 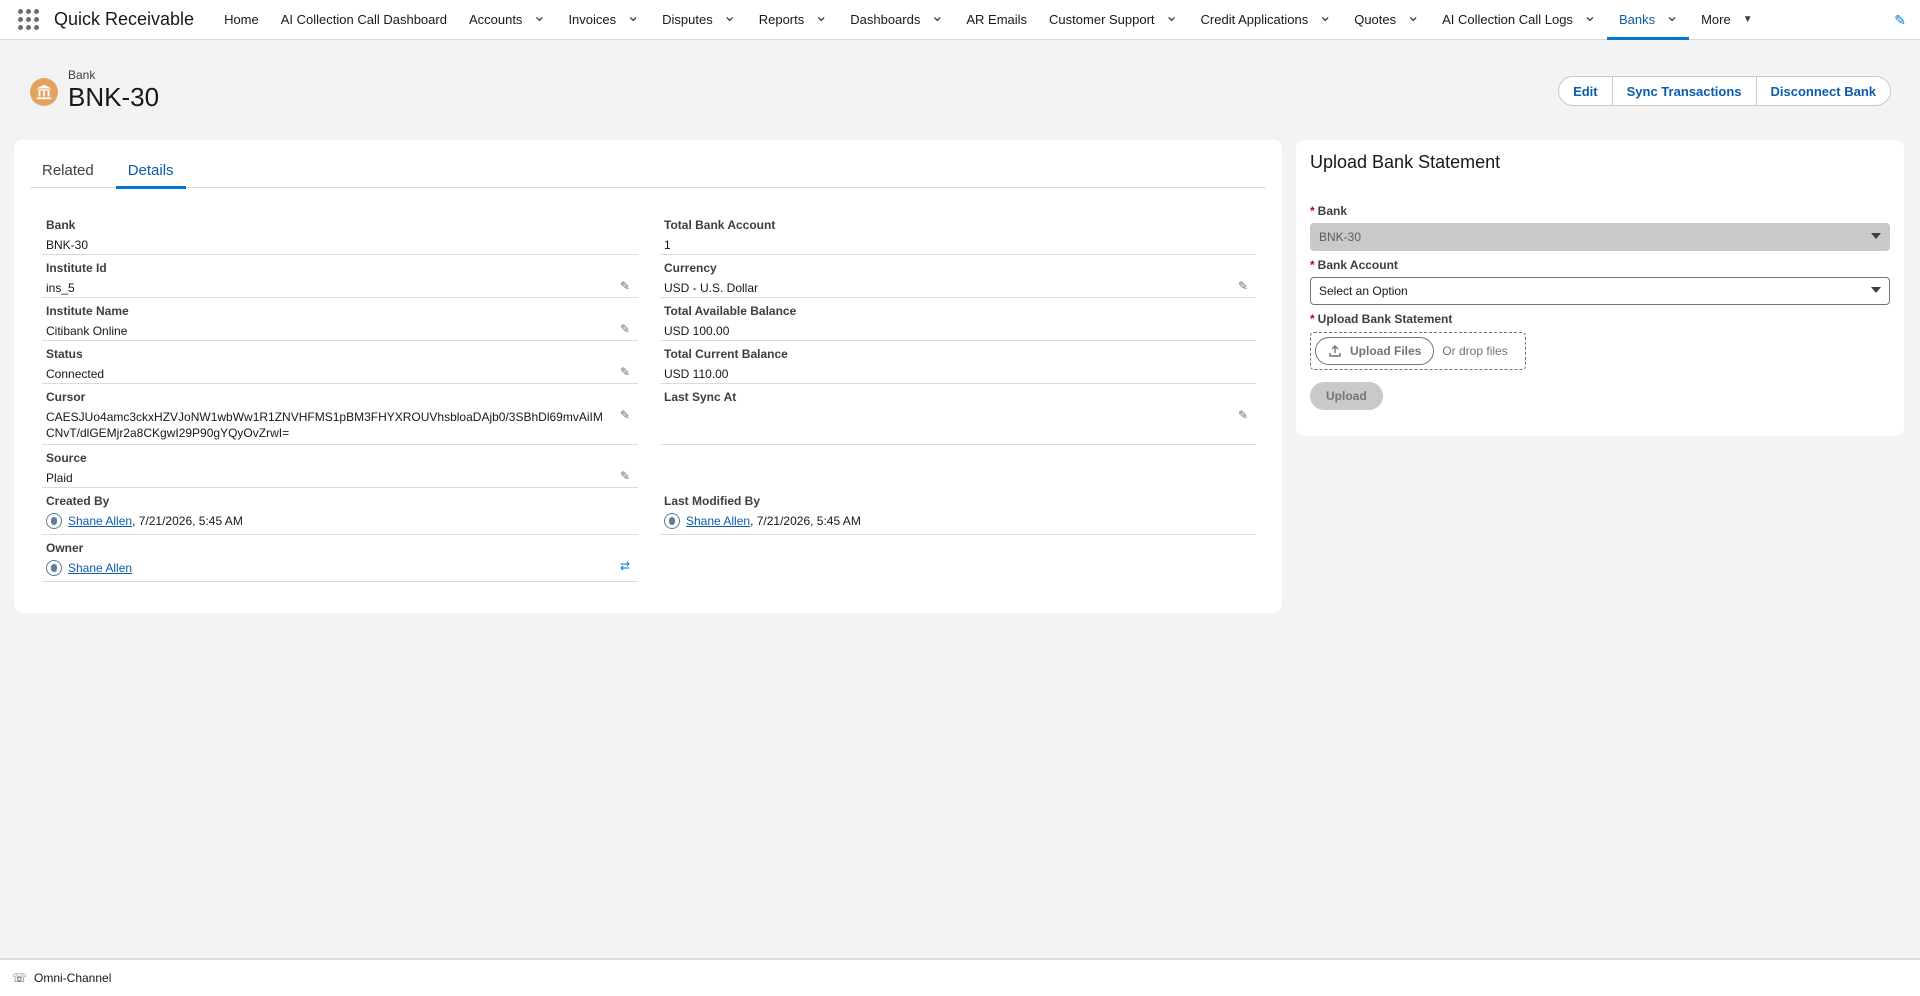 What do you see at coordinates (340, 276) in the screenshot?
I see `field-institute-id: Institute Id ins_5 ✎` at bounding box center [340, 276].